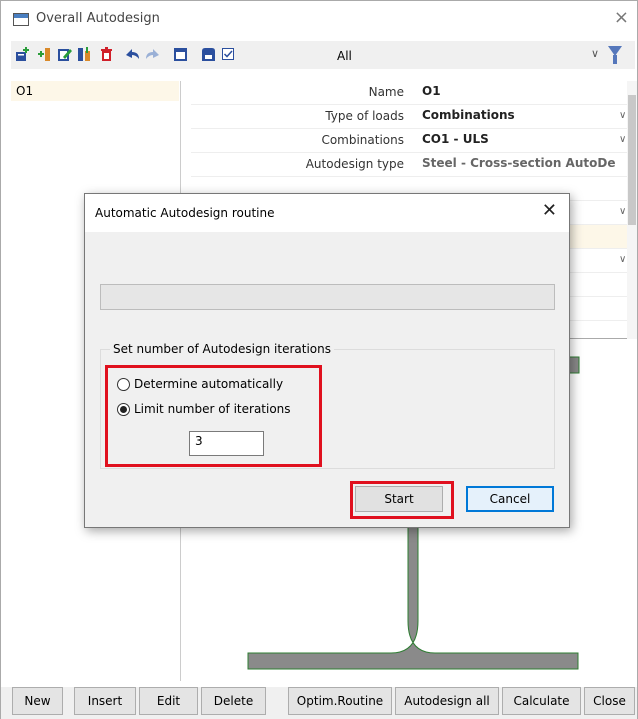 The image size is (638, 719). What do you see at coordinates (510, 499) in the screenshot?
I see `cancel-button: Cancel` at bounding box center [510, 499].